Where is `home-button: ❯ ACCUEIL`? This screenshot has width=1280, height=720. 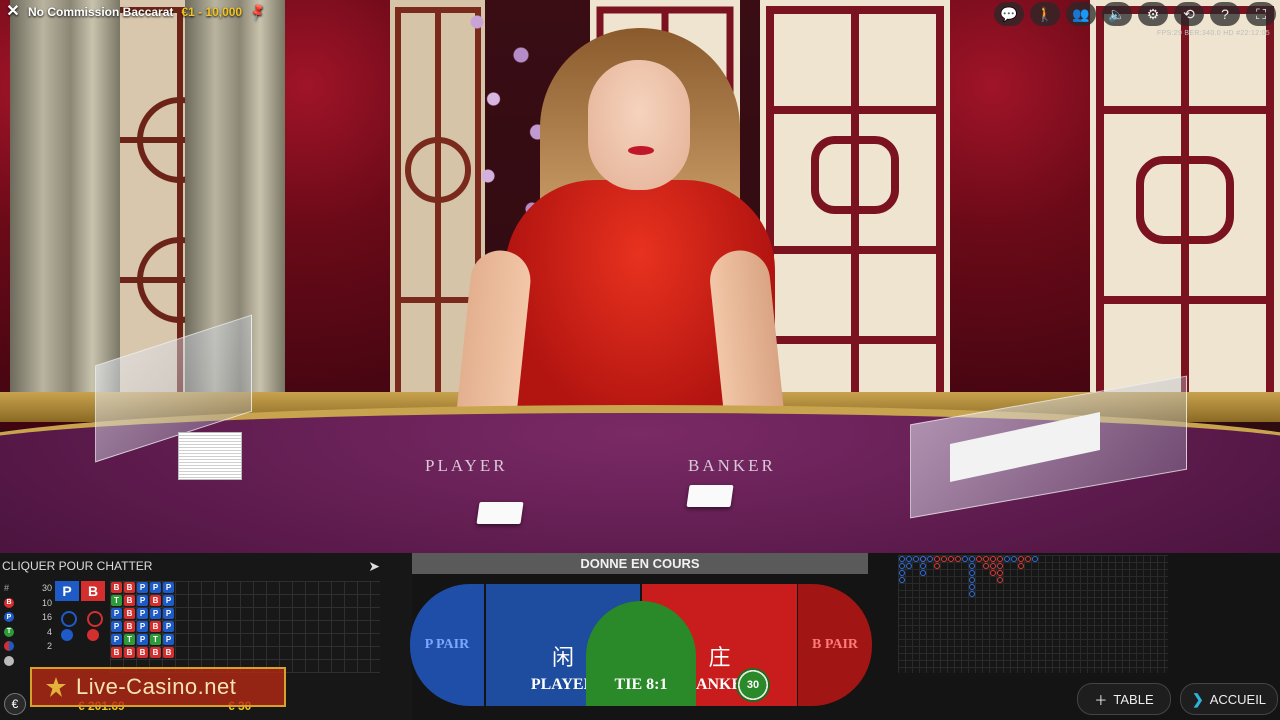
home-button: ❯ ACCUEIL is located at coordinates (1229, 699).